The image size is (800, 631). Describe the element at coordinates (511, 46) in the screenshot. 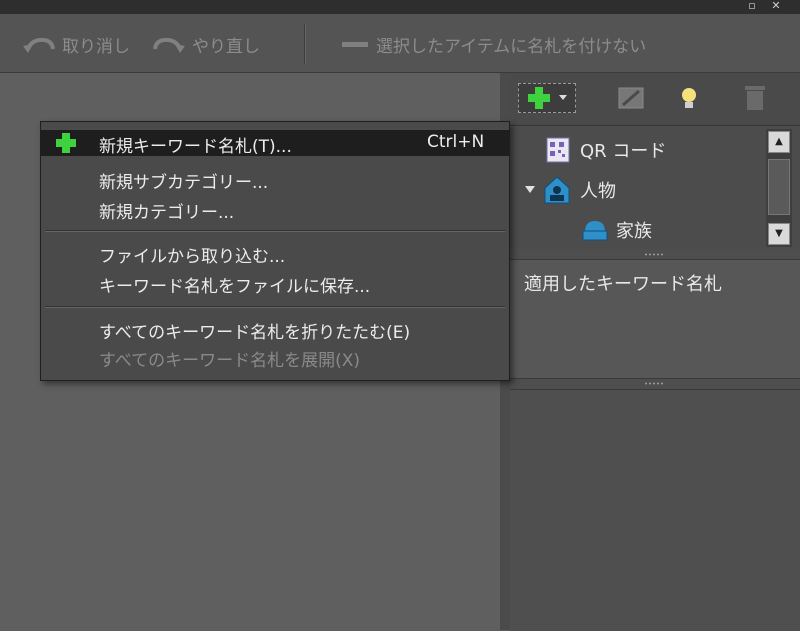

I see `untag-label: 選択したアイテムに名札を付けない` at that location.